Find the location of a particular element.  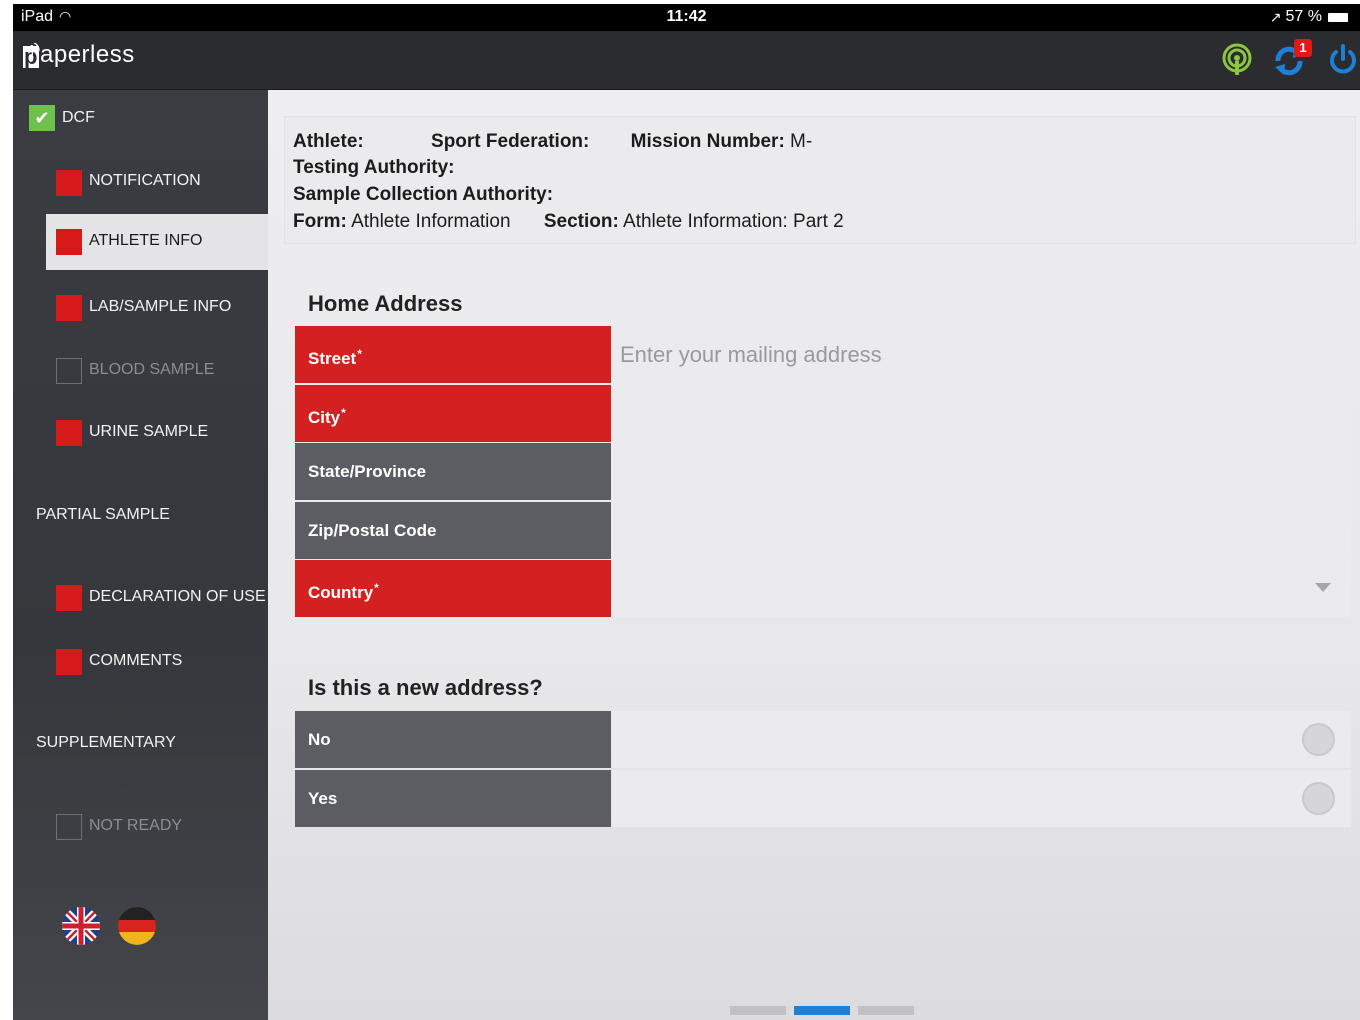

sidebar-item-label: BLOOD SAMPLE is located at coordinates (152, 369).